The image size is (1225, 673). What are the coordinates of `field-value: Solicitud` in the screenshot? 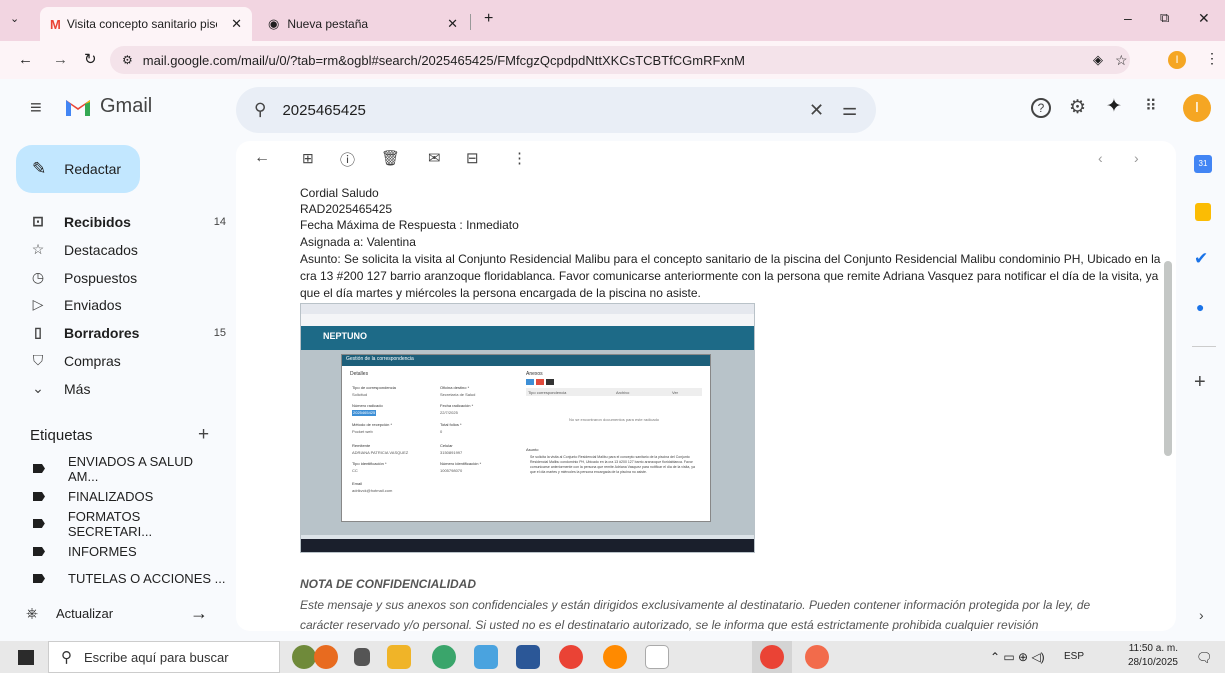 It's located at (360, 394).